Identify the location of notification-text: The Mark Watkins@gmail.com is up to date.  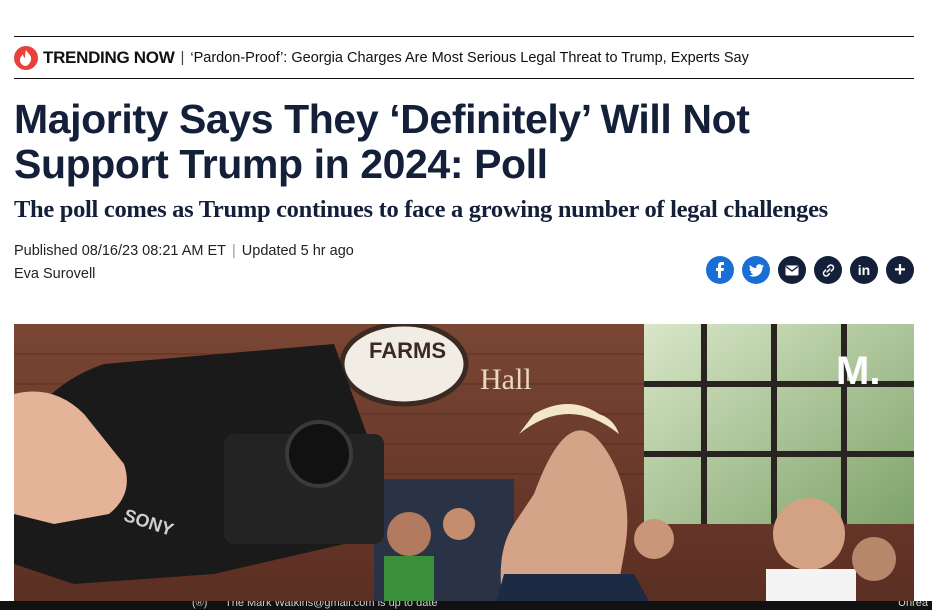
(331, 605).